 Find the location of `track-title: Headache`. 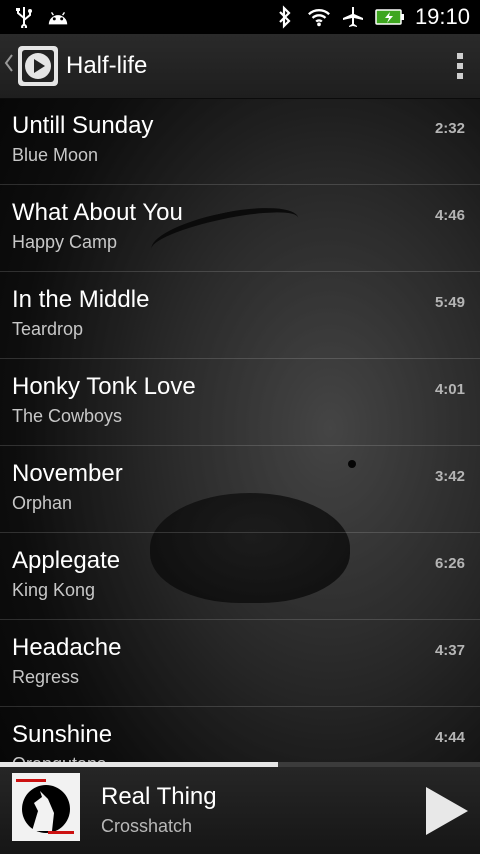

track-title: Headache is located at coordinates (67, 647).